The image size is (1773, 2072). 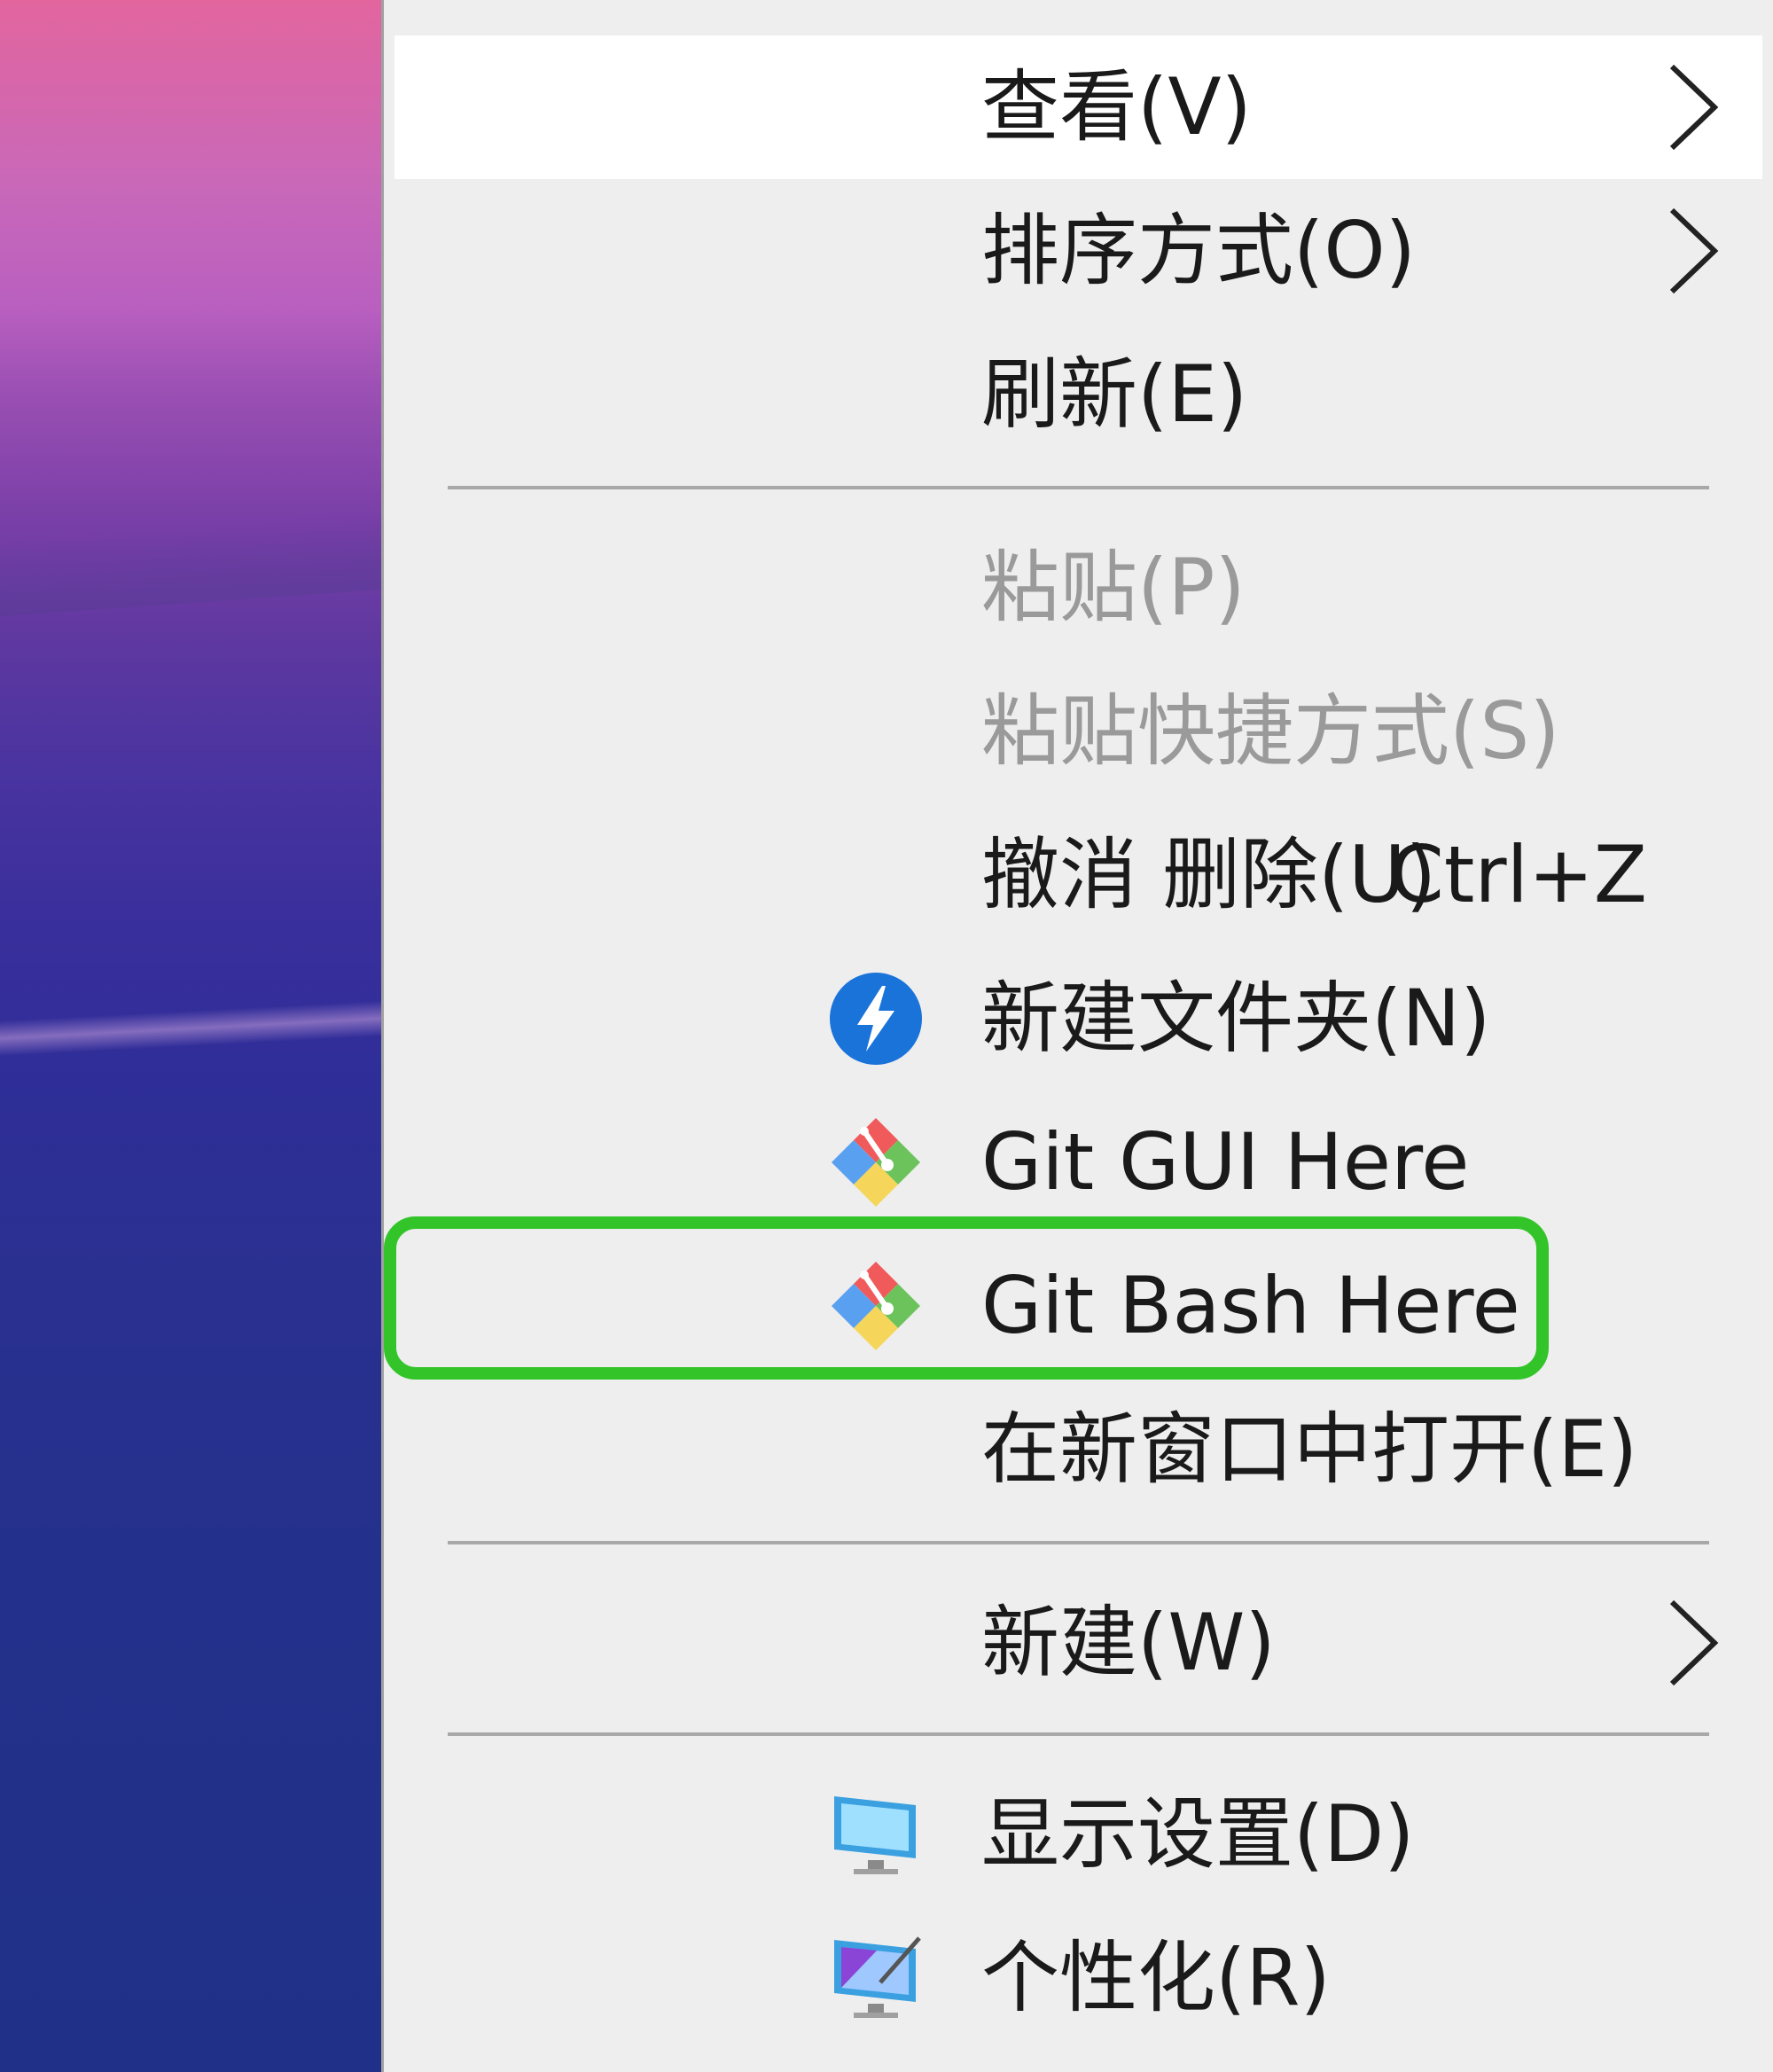 What do you see at coordinates (1156, 1977) in the screenshot?
I see `menu-item-label: 个性化(R)` at bounding box center [1156, 1977].